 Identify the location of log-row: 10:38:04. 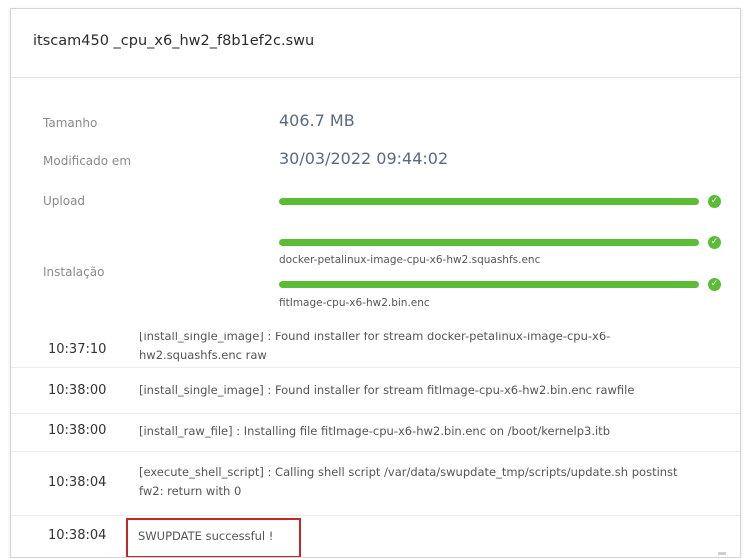
(375, 536).